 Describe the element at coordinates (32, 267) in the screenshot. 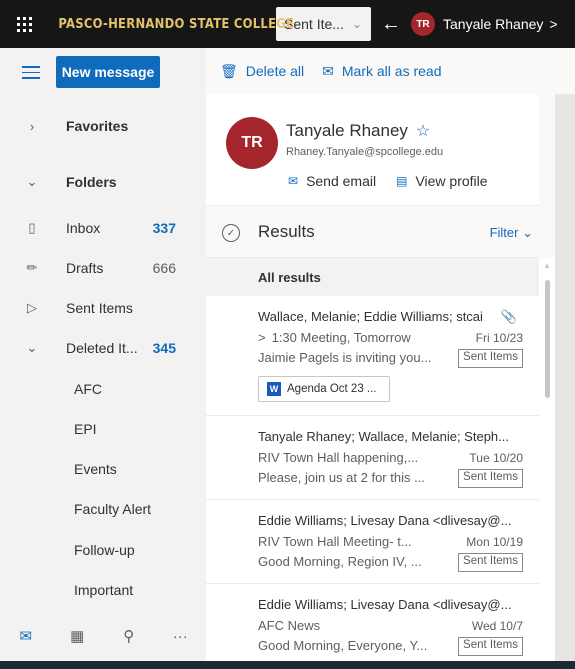

I see `pencil-icon: ✏` at that location.